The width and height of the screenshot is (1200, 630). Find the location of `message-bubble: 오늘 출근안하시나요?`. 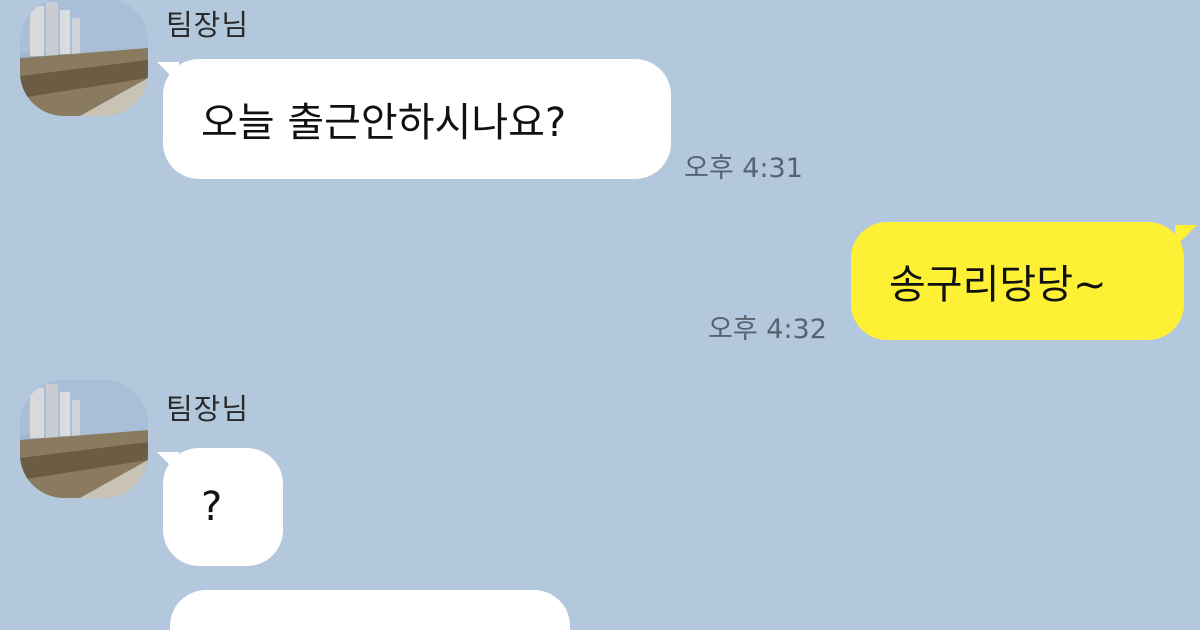

message-bubble: 오늘 출근안하시나요? is located at coordinates (417, 119).